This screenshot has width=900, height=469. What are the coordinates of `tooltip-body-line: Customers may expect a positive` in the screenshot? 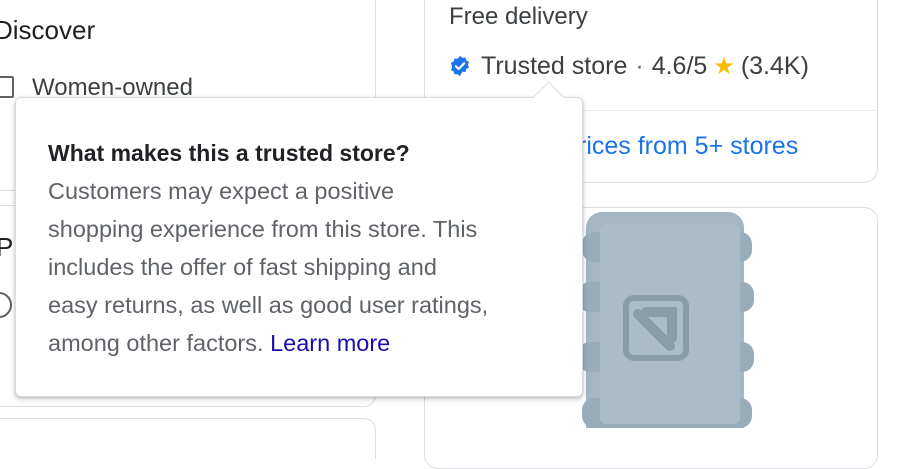 It's located at (221, 191).